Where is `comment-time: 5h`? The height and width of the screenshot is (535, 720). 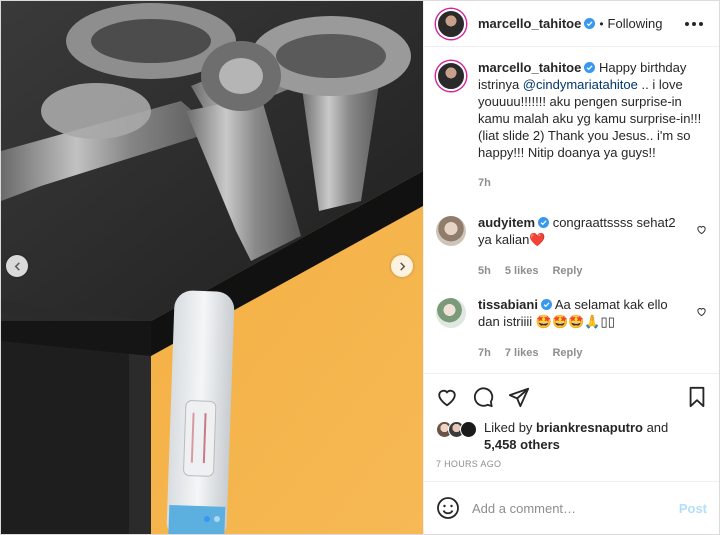 comment-time: 5h is located at coordinates (484, 271).